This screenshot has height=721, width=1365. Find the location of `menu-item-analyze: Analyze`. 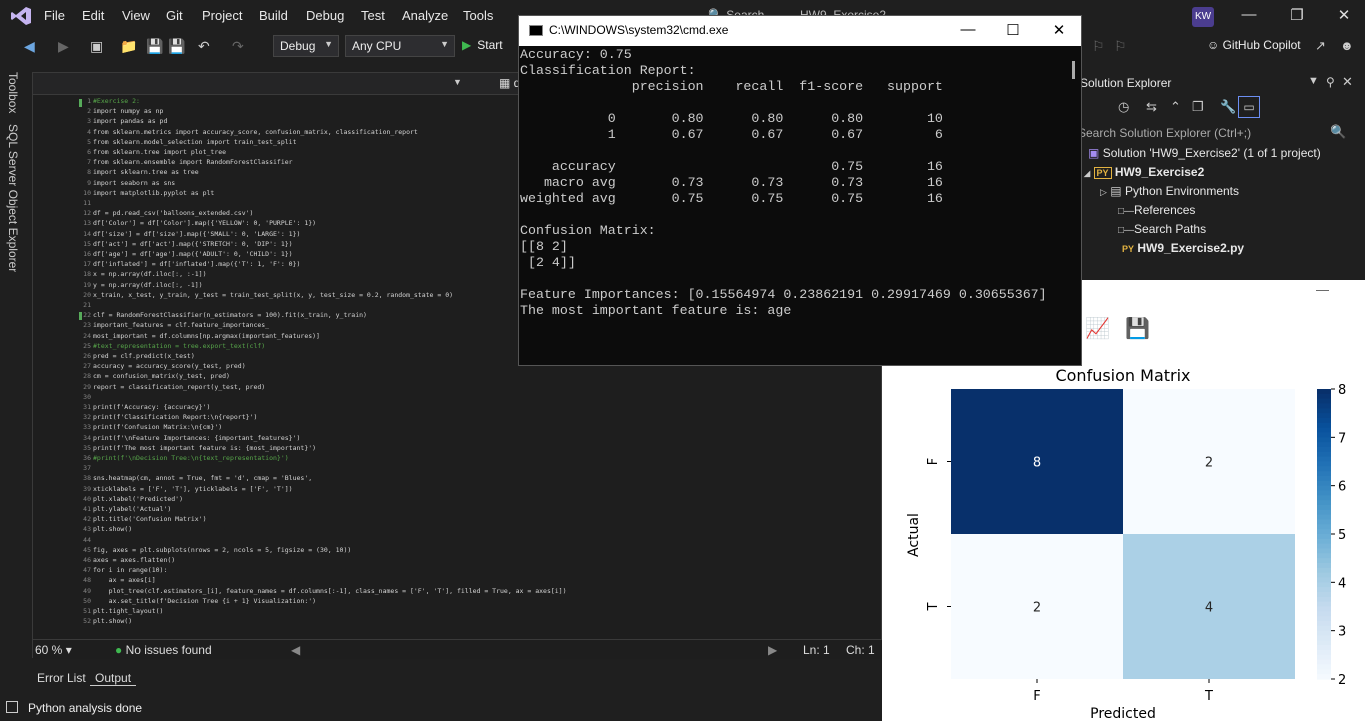

menu-item-analyze: Analyze is located at coordinates (425, 15).